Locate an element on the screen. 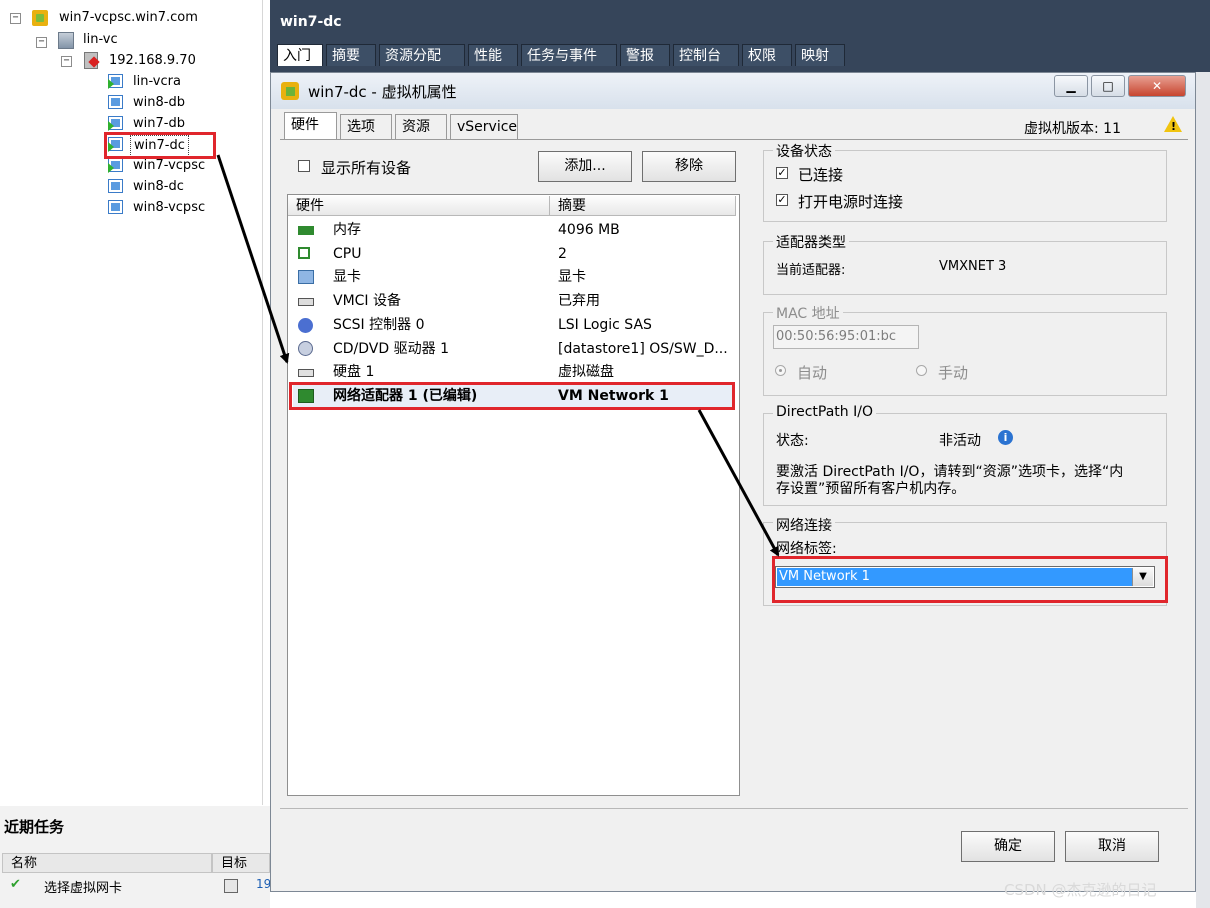 Image resolution: width=1210 pixels, height=908 pixels. arrow-to-network-adapter is located at coordinates (253, 259).